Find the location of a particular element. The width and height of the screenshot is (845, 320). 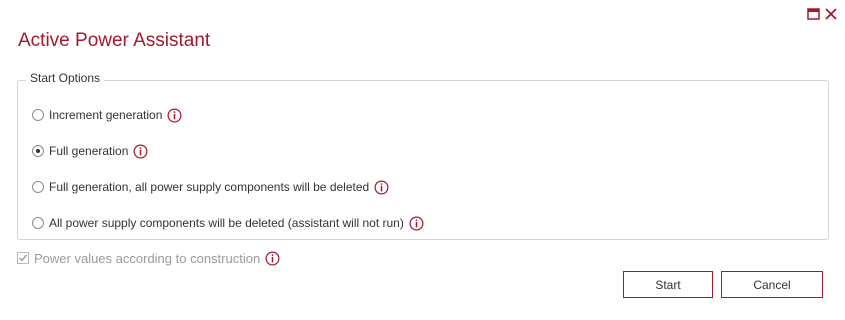

power-values-checkbox is located at coordinates (23, 258).